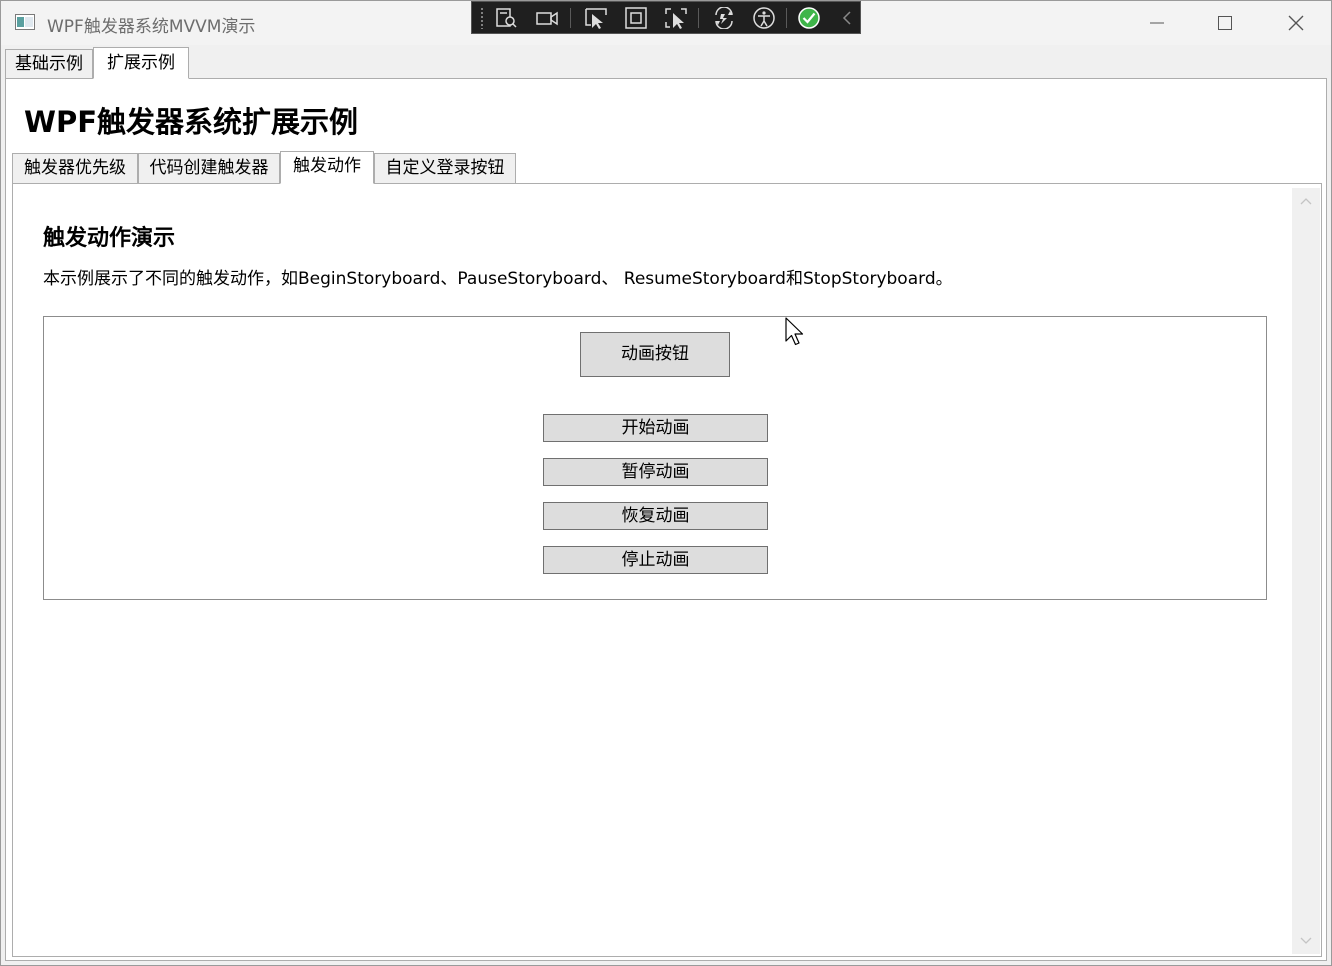  I want to click on maximize-button, so click(1225, 23).